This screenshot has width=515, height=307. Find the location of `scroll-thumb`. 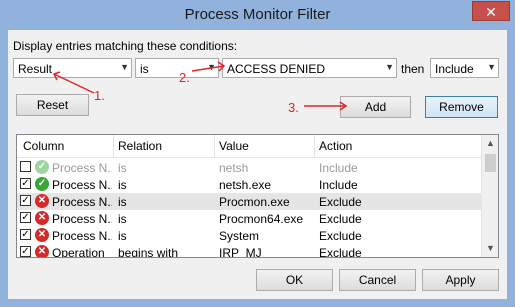

scroll-thumb is located at coordinates (490, 163).